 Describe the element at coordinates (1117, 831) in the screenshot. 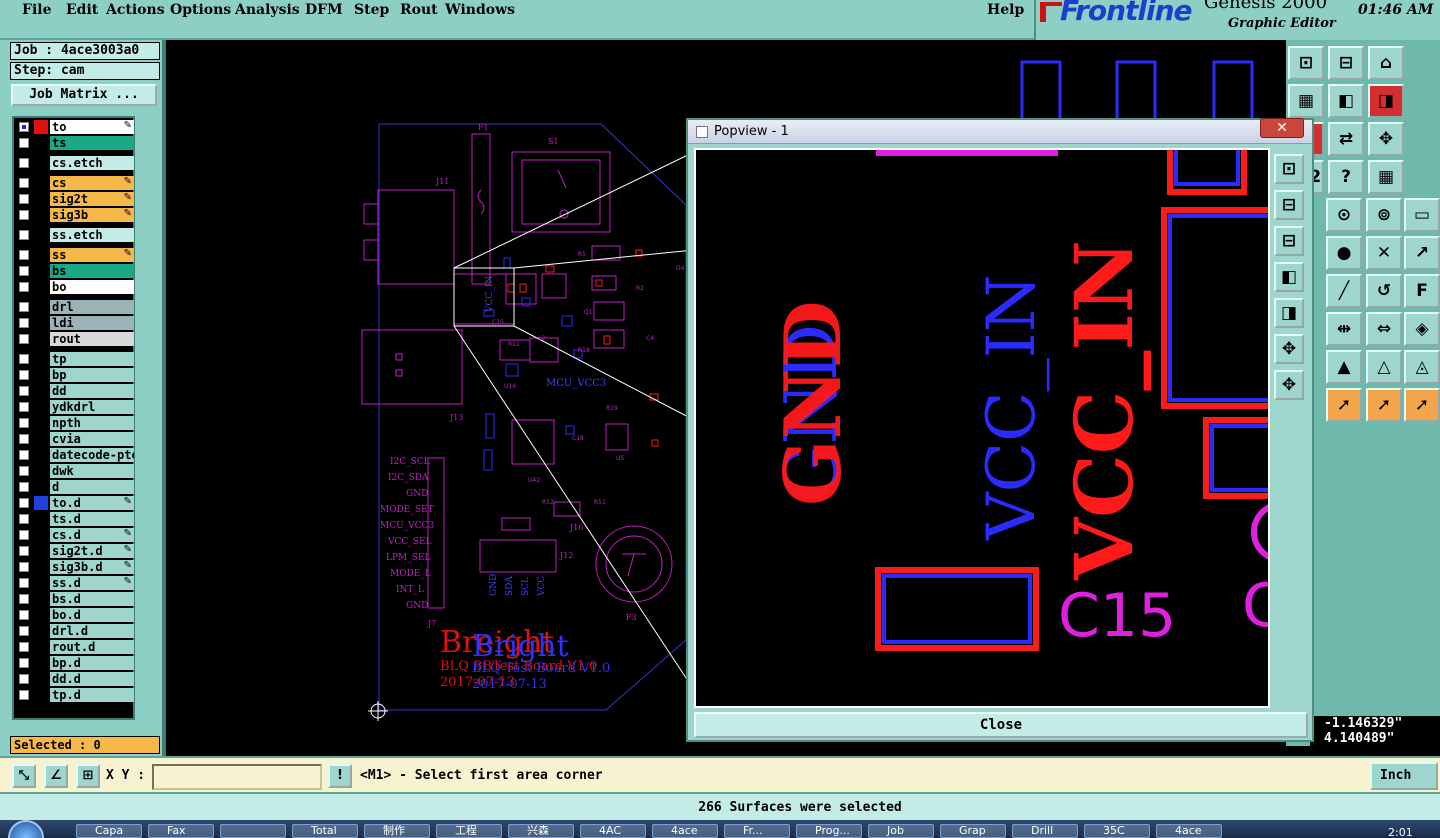

I see `taskbar-item: 35C` at that location.